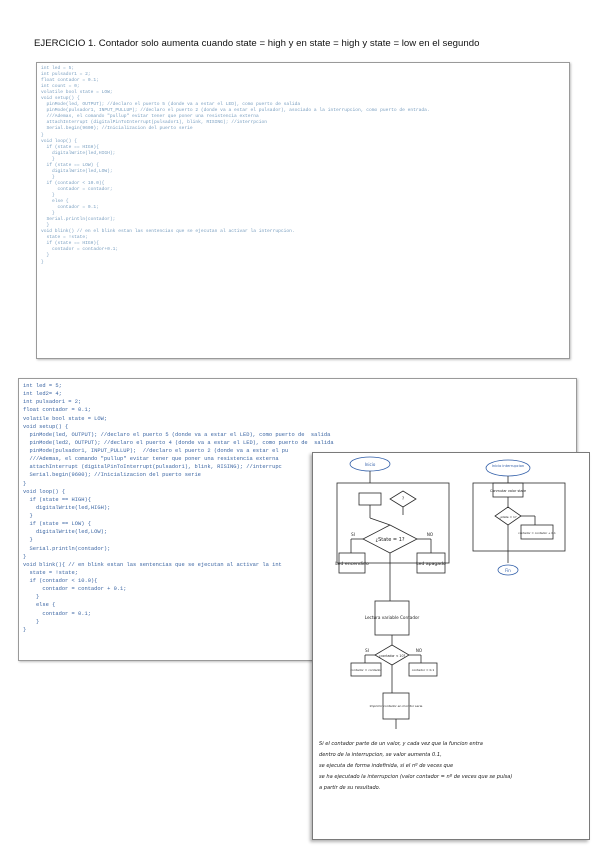 The height and width of the screenshot is (848, 599). What do you see at coordinates (60, 581) in the screenshot?
I see `code-line: if (contador < 10.0){` at bounding box center [60, 581].